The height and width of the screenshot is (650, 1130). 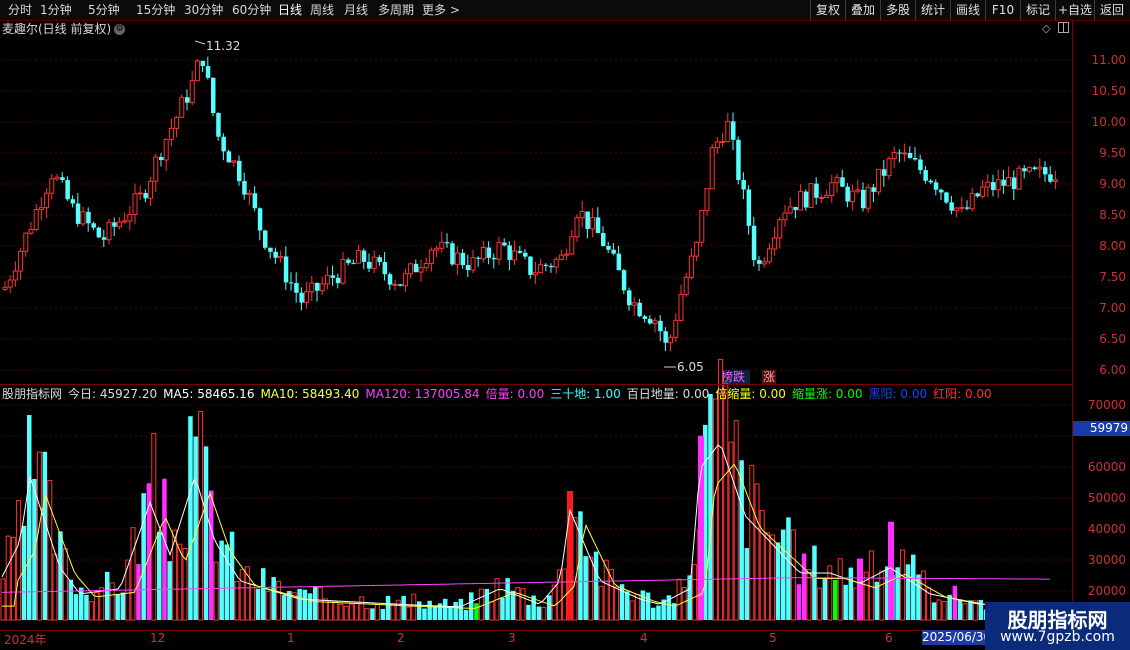 I want to click on watermark-url: www.7gpzb.com, so click(x=1057, y=637).